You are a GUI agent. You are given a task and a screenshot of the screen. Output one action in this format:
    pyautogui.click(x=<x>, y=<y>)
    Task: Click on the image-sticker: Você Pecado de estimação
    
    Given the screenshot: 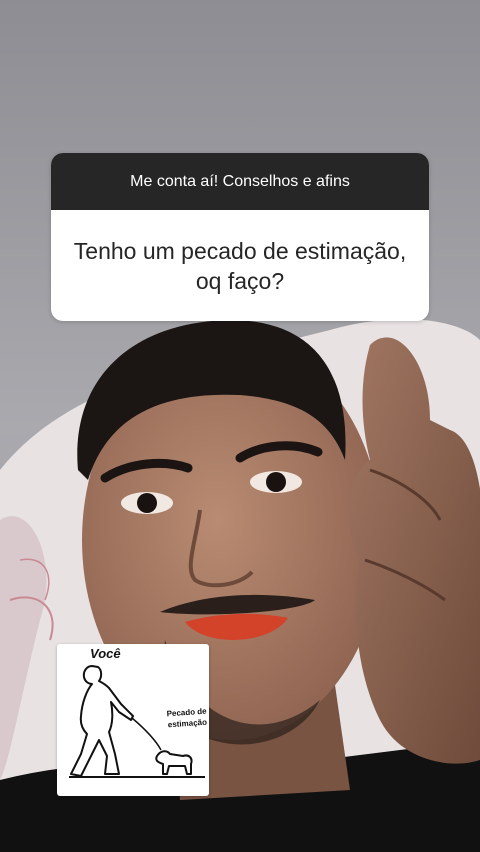 What is the action you would take?
    pyautogui.click(x=133, y=720)
    